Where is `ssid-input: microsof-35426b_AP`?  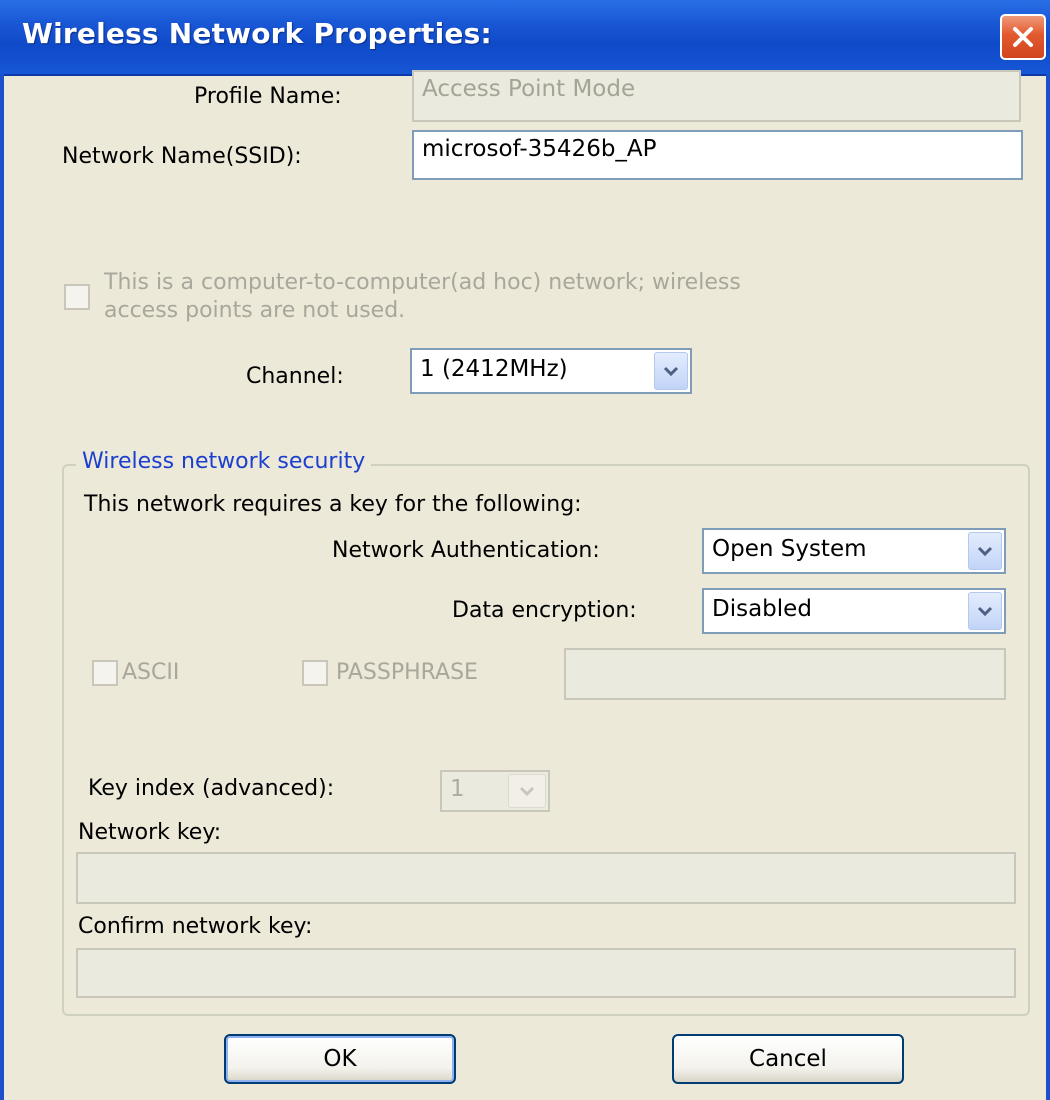 ssid-input: microsof-35426b_AP is located at coordinates (717, 155).